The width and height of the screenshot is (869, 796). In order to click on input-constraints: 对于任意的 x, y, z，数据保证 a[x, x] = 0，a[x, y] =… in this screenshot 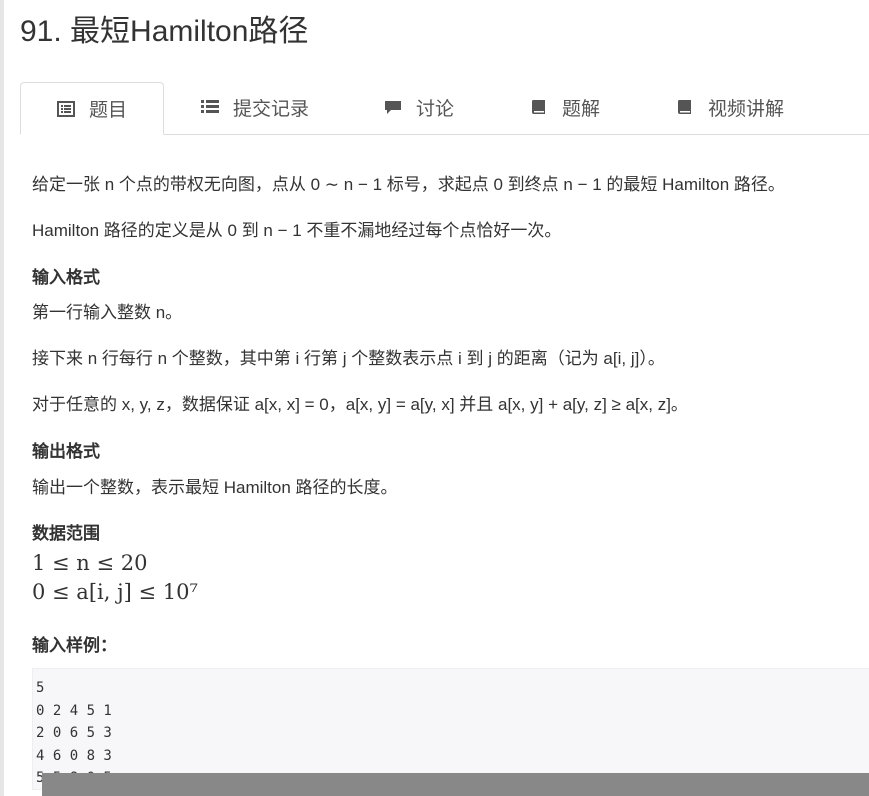, I will do `click(360, 404)`.